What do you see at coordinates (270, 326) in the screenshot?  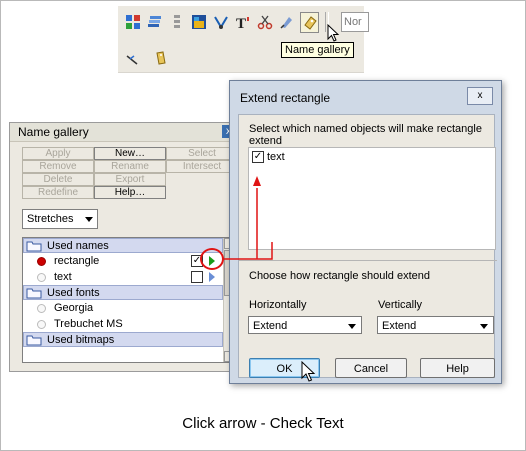 I see `horizontal-select-value: Extend` at bounding box center [270, 326].